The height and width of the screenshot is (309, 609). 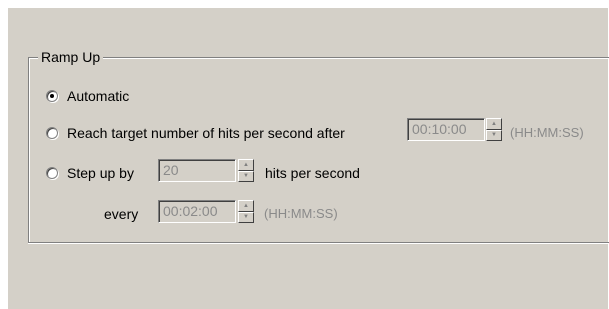 I want to click on ramp-up-group-title: Ramp Up, so click(x=71, y=57).